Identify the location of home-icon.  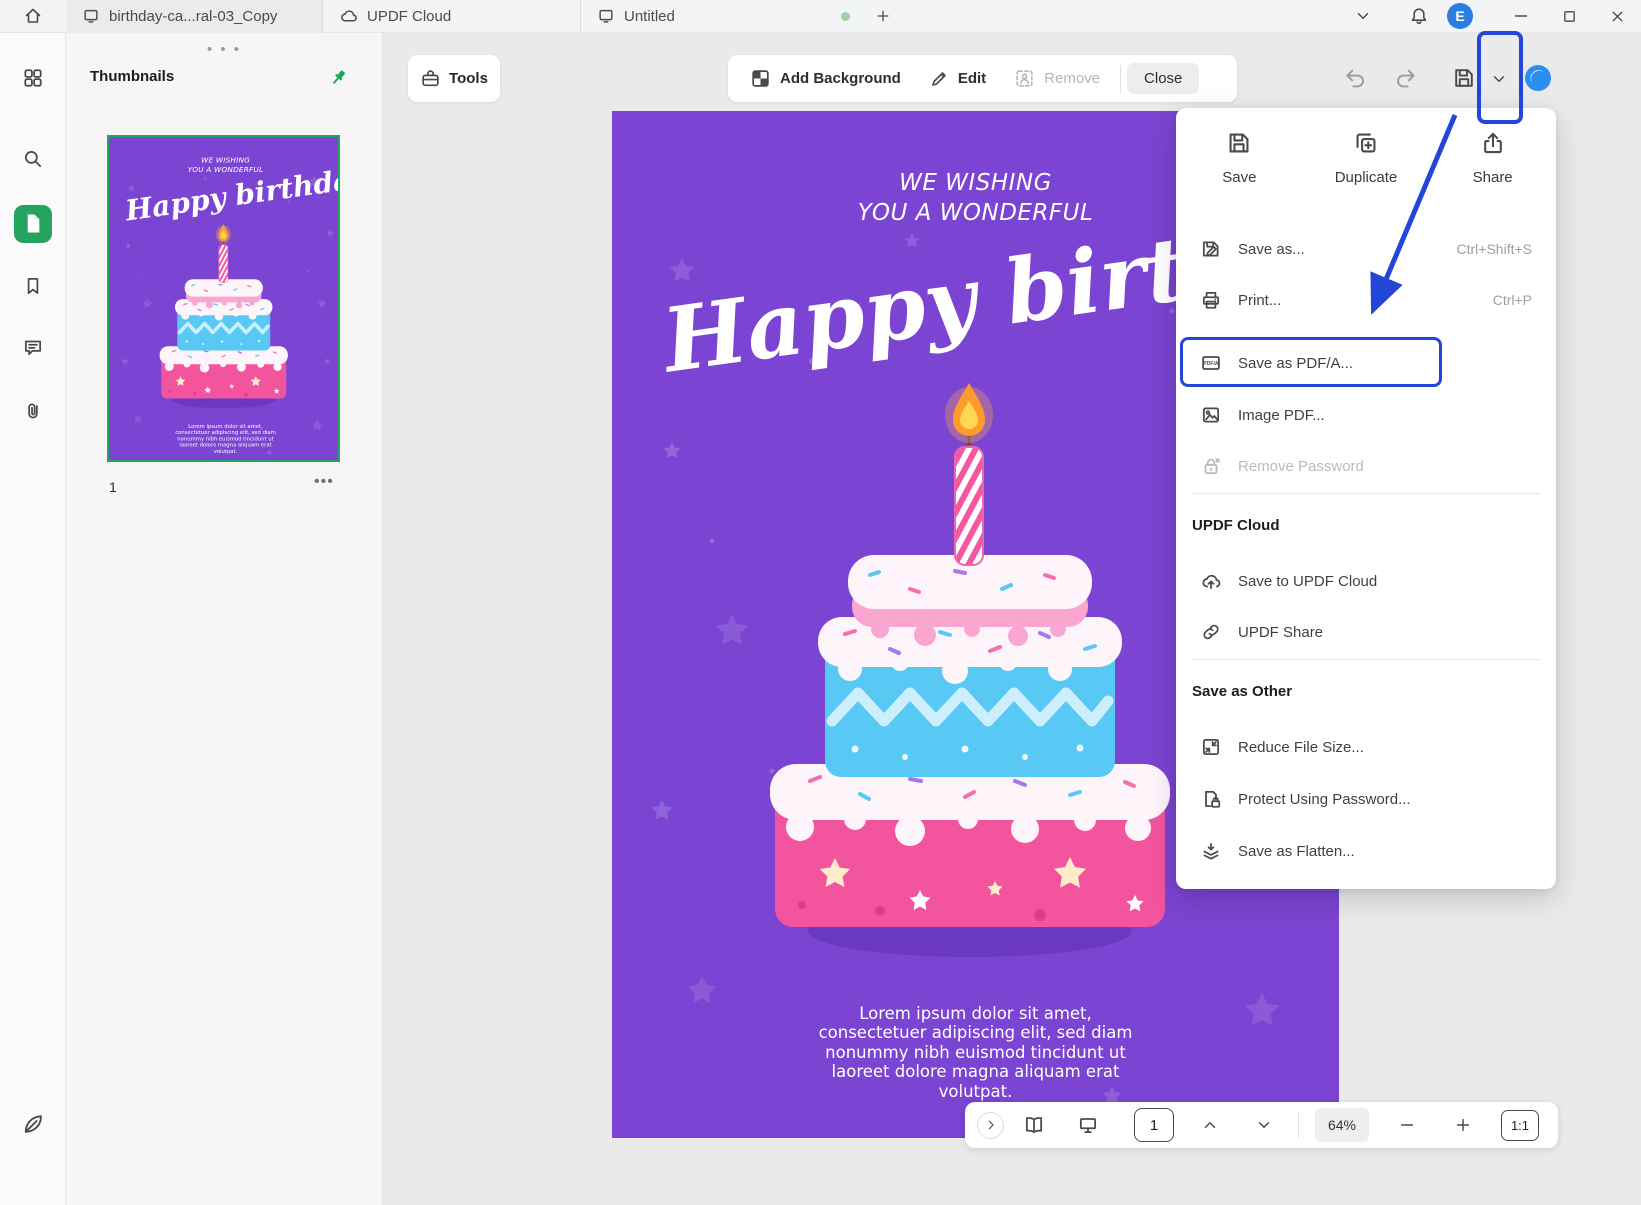
(33, 15).